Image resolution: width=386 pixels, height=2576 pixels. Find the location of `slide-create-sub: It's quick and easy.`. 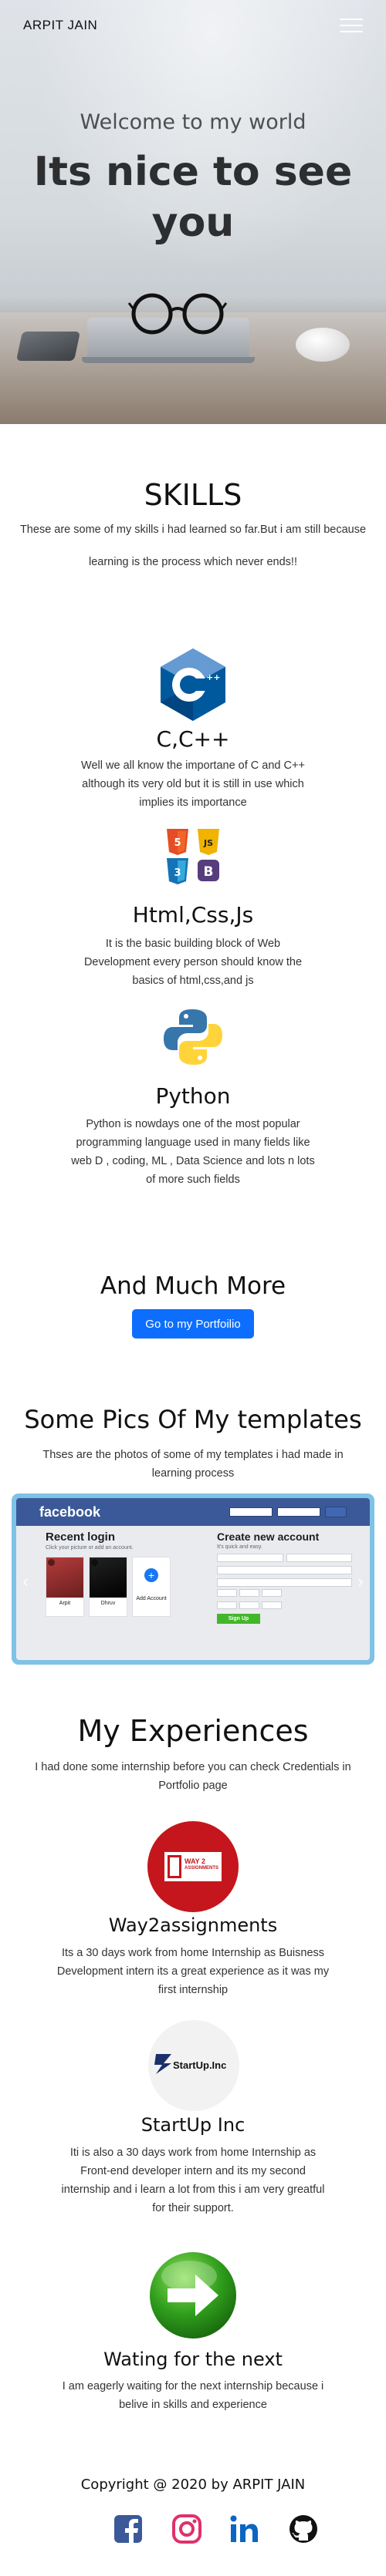

slide-create-sub: It's quick and easy. is located at coordinates (240, 1547).